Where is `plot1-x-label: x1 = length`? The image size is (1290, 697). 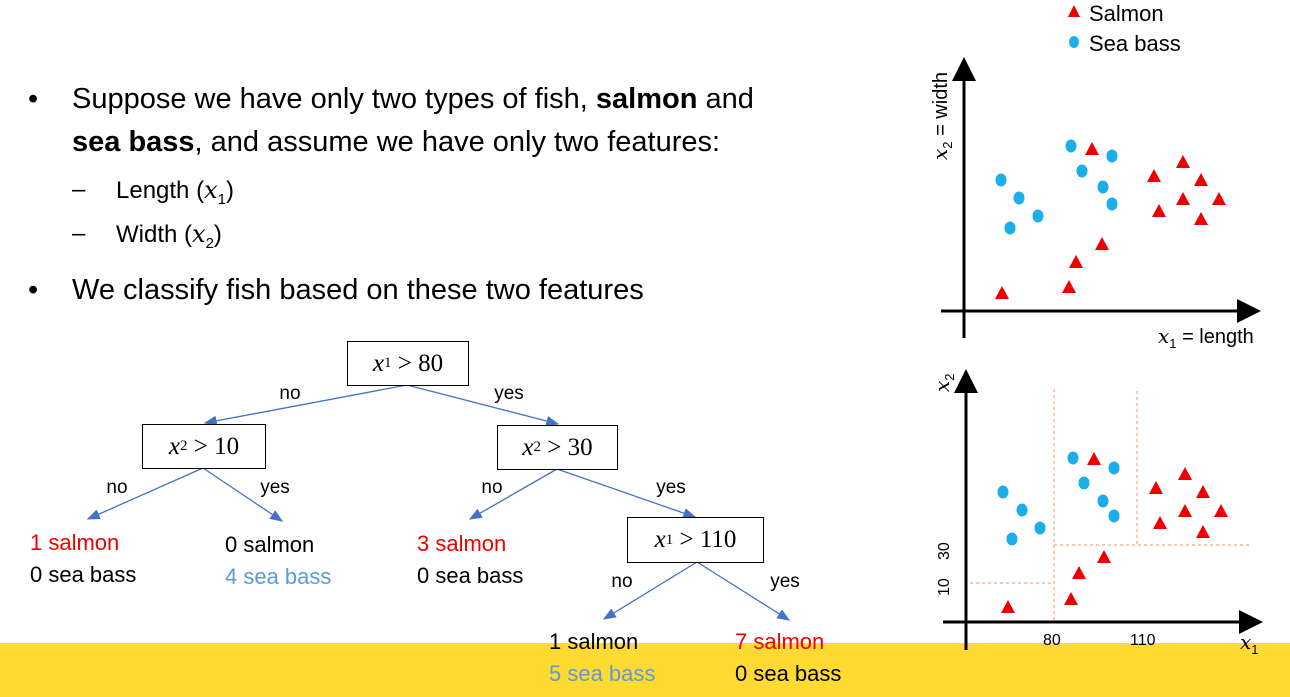 plot1-x-label: x1 = length is located at coordinates (1206, 337).